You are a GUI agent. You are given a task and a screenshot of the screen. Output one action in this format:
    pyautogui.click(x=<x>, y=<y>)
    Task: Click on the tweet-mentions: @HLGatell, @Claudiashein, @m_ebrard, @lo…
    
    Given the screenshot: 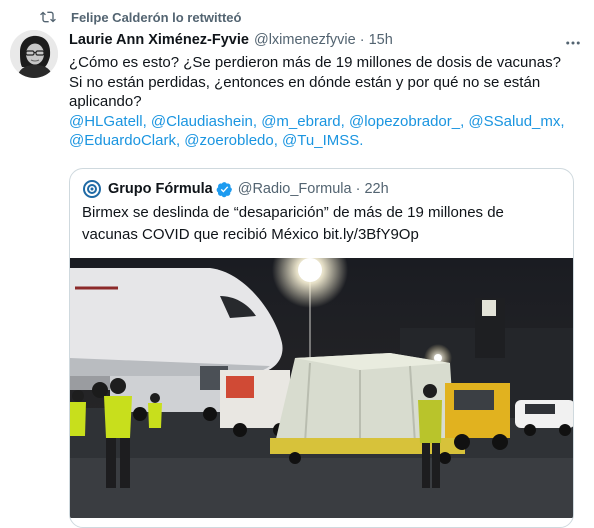 What is the action you would take?
    pyautogui.click(x=317, y=131)
    